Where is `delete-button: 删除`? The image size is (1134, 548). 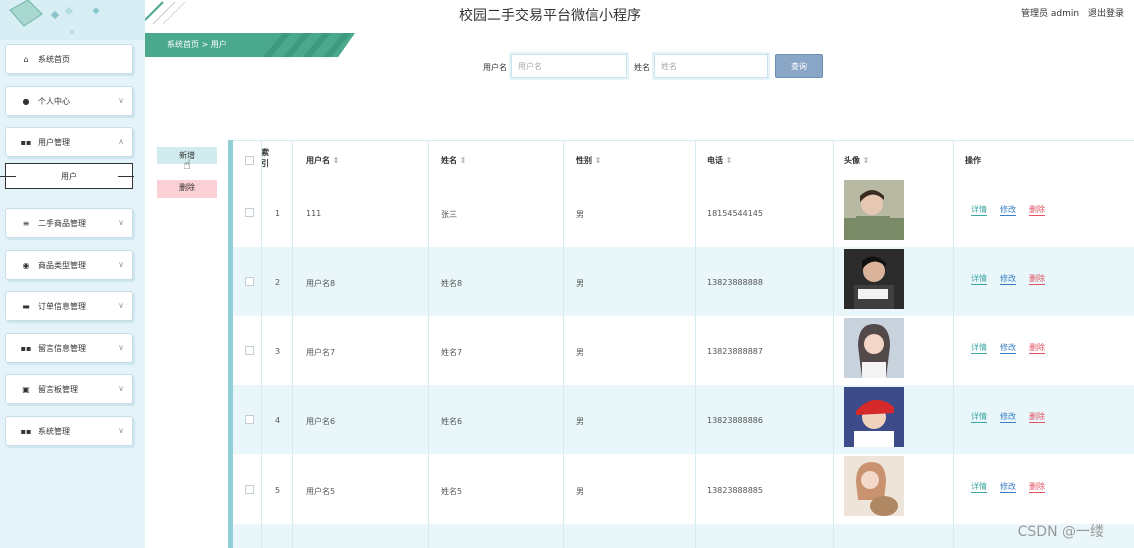 delete-button: 删除 is located at coordinates (187, 189).